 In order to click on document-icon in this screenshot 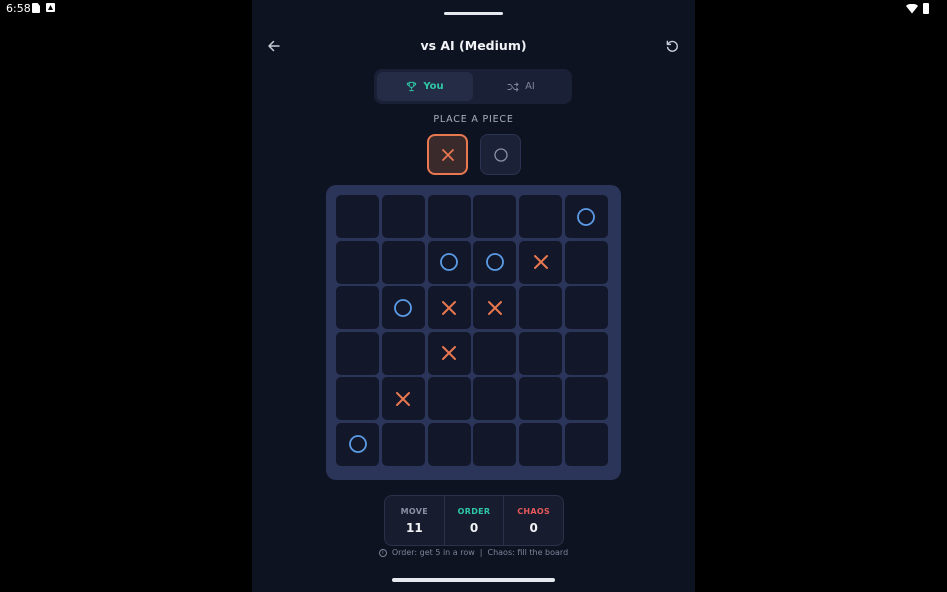, I will do `click(36, 8)`.